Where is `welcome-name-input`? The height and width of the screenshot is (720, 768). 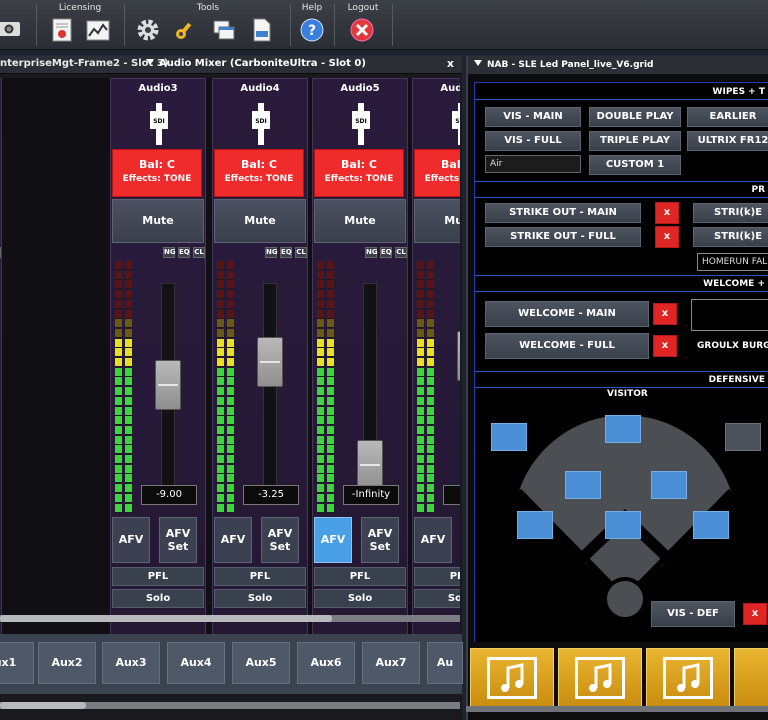
welcome-name-input is located at coordinates (729, 315).